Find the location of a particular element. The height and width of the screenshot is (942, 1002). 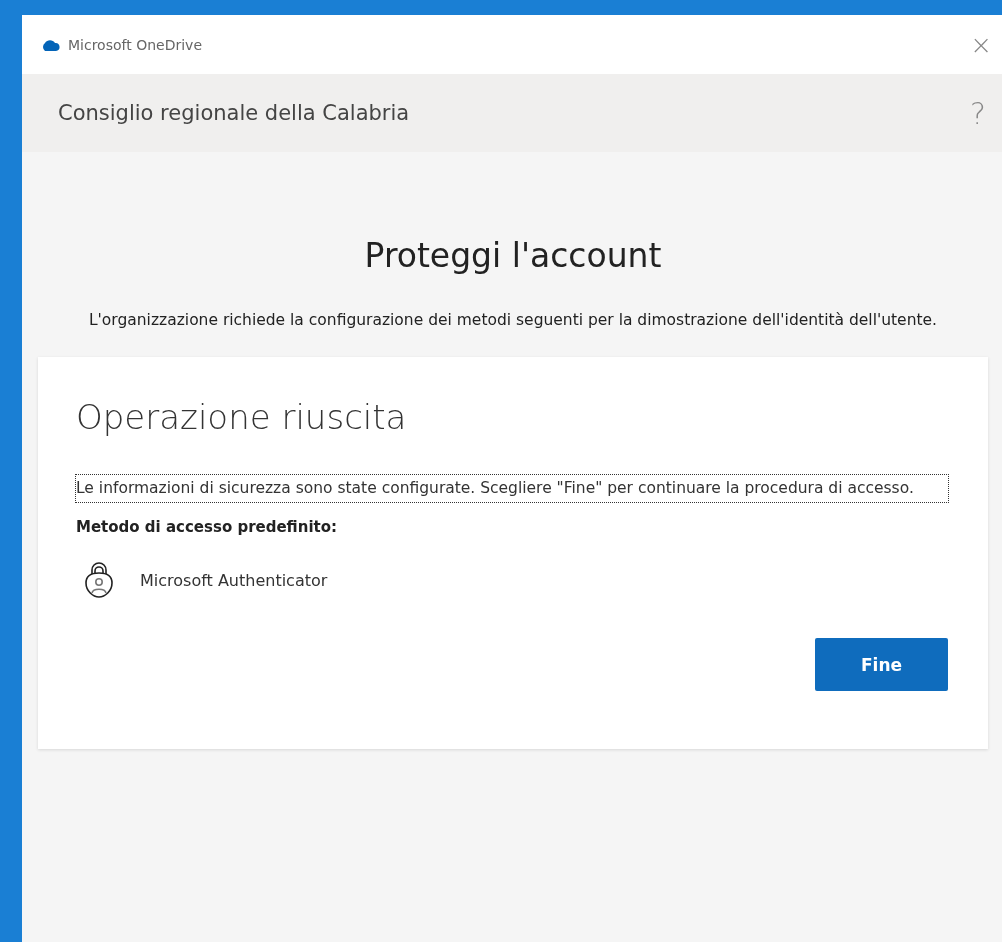

method-name: Microsoft Authenticator is located at coordinates (234, 580).